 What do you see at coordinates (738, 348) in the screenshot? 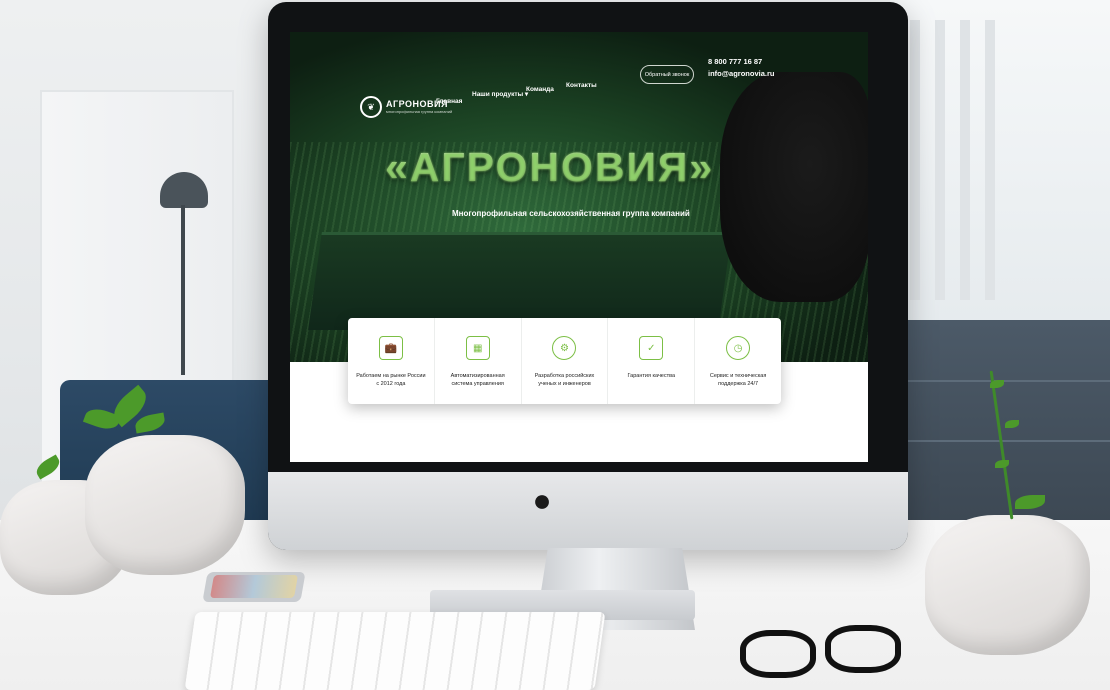
I see `clock-icon: ◷` at bounding box center [738, 348].